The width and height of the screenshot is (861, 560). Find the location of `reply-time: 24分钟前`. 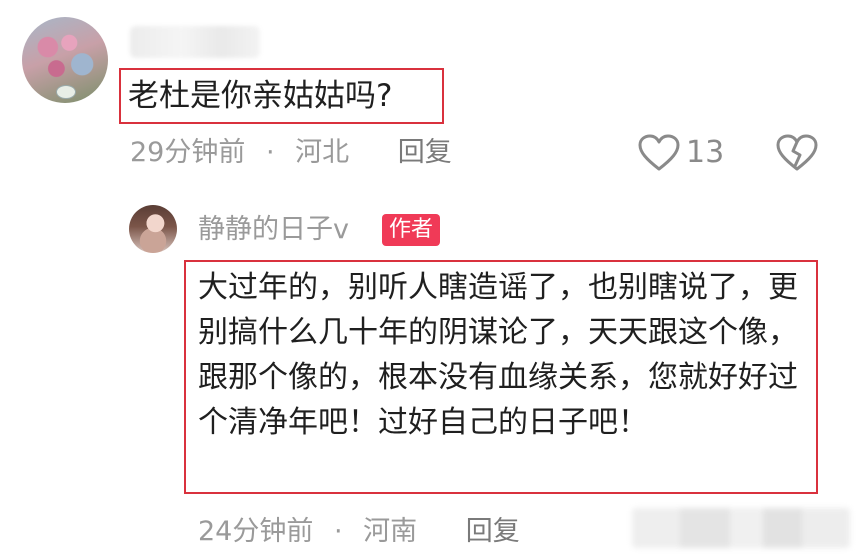

reply-time: 24分钟前 is located at coordinates (256, 531).